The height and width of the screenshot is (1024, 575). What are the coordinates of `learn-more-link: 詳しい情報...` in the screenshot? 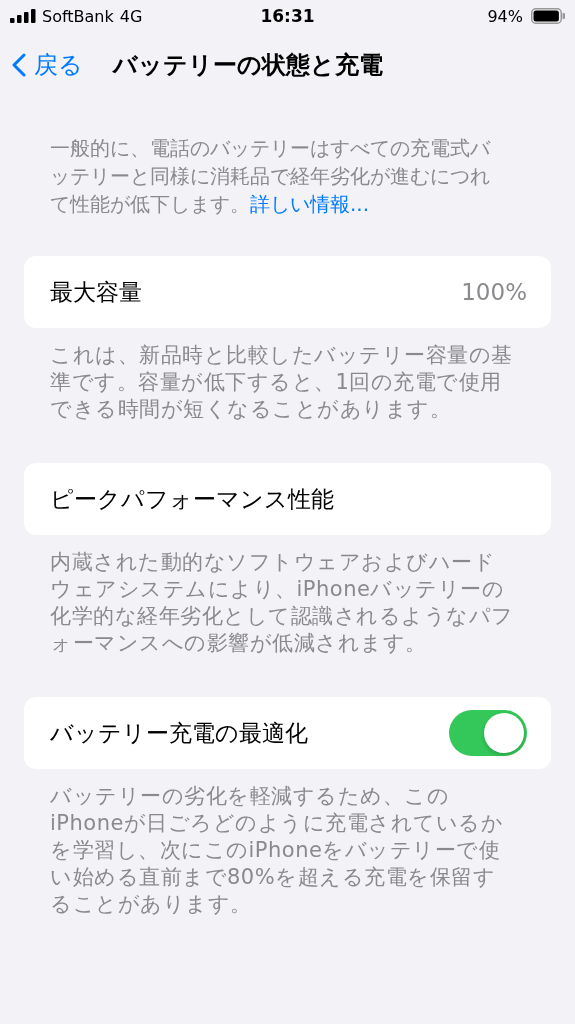 It's located at (310, 204).